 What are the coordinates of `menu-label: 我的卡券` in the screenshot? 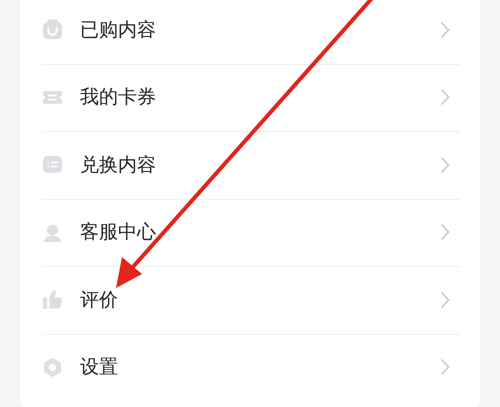 It's located at (118, 97).